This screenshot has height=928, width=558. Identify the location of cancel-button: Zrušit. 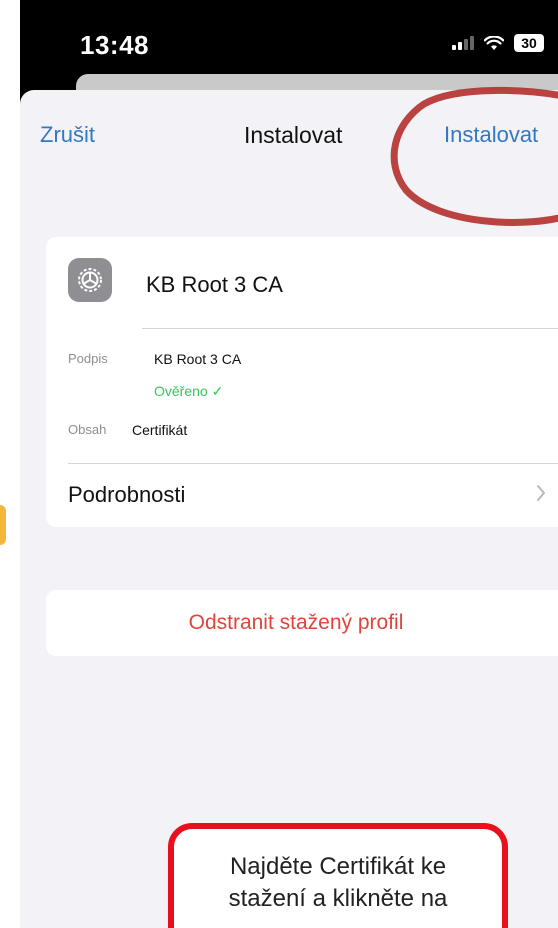
(67, 135).